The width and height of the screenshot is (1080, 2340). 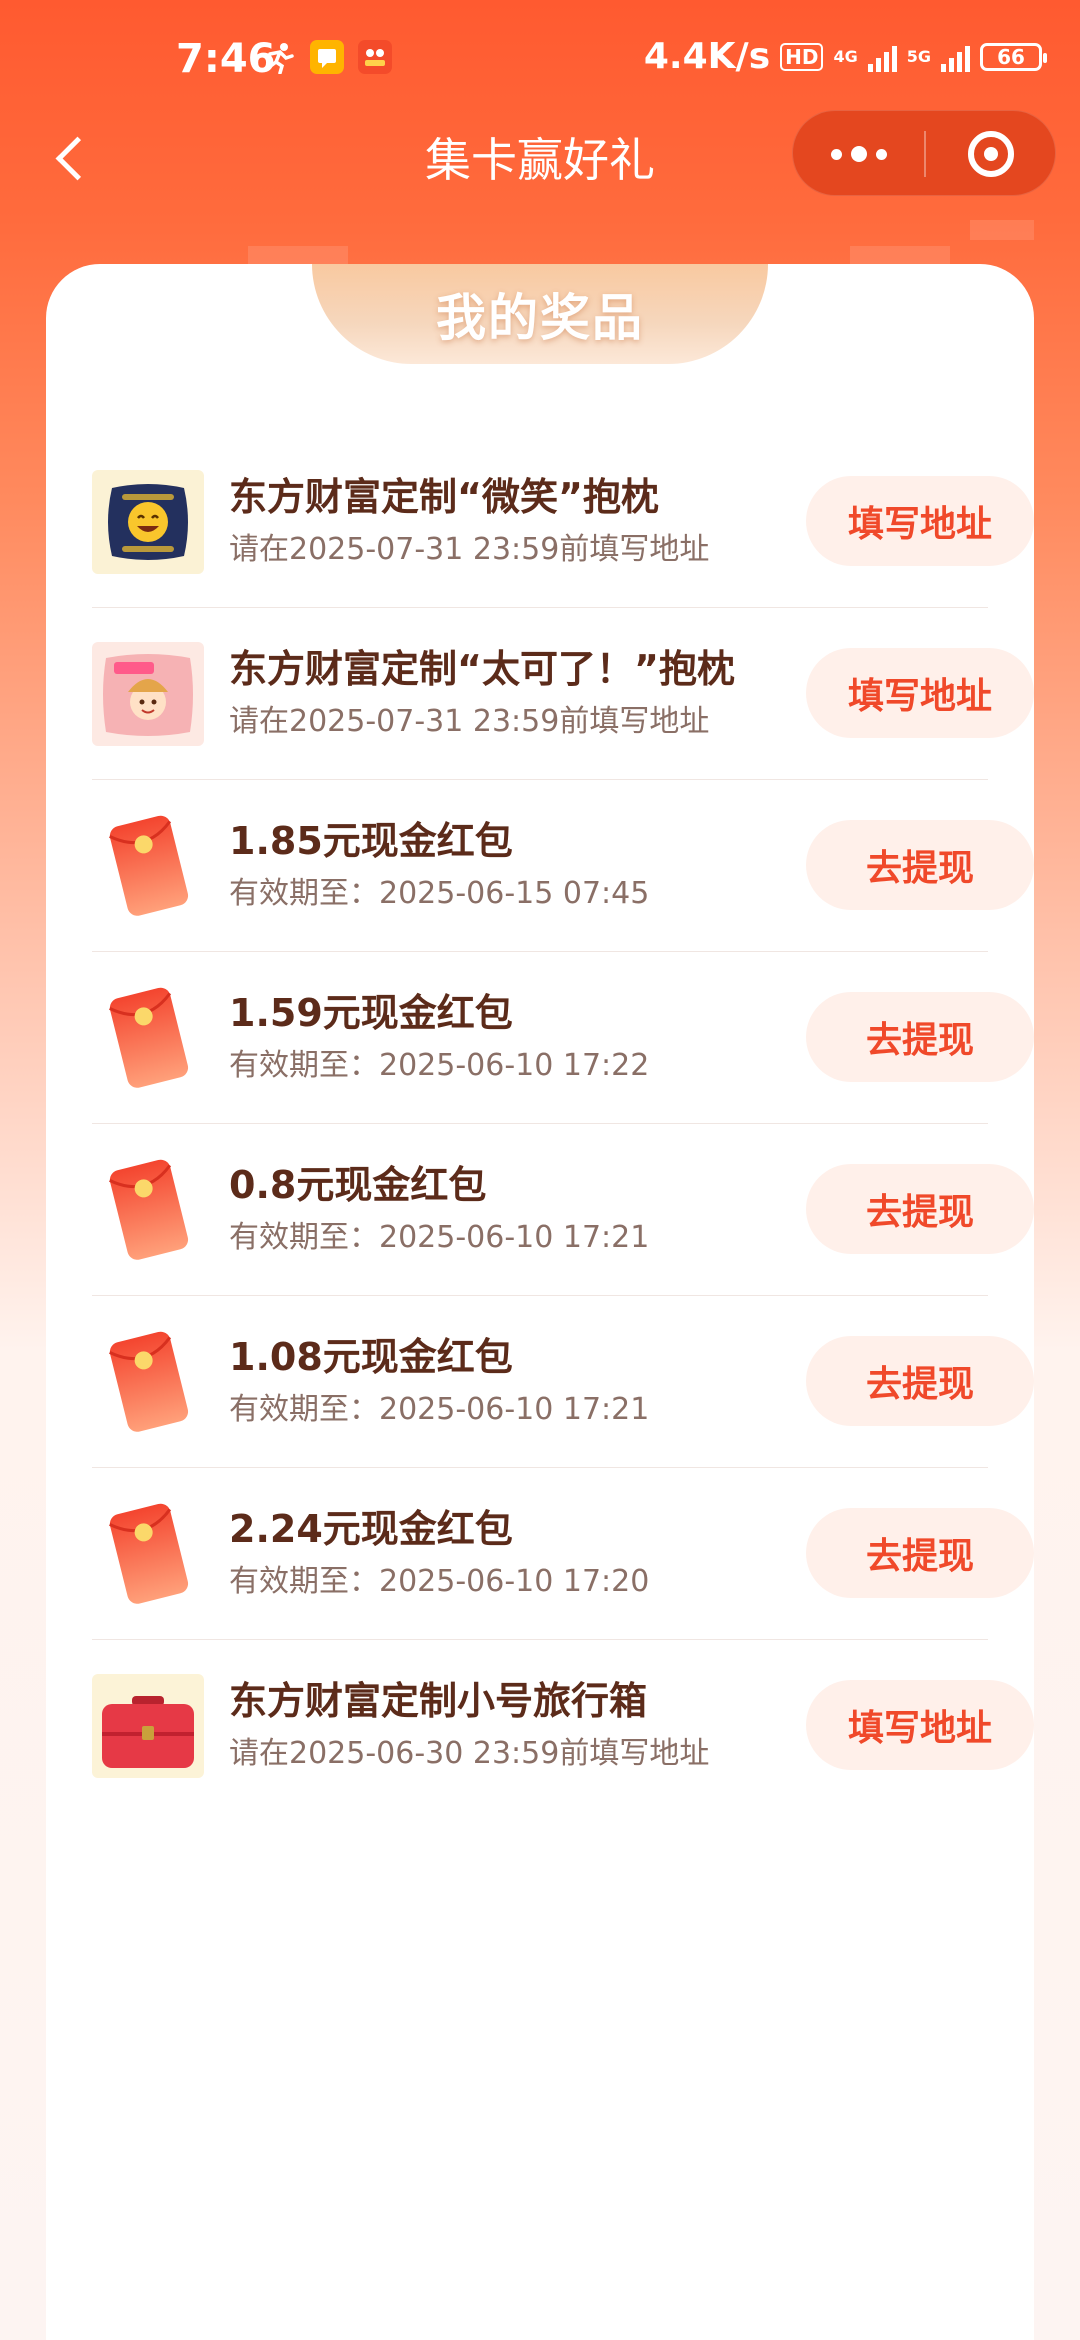 What do you see at coordinates (371, 1013) in the screenshot?
I see `prize-name: 1.59元现金红包` at bounding box center [371, 1013].